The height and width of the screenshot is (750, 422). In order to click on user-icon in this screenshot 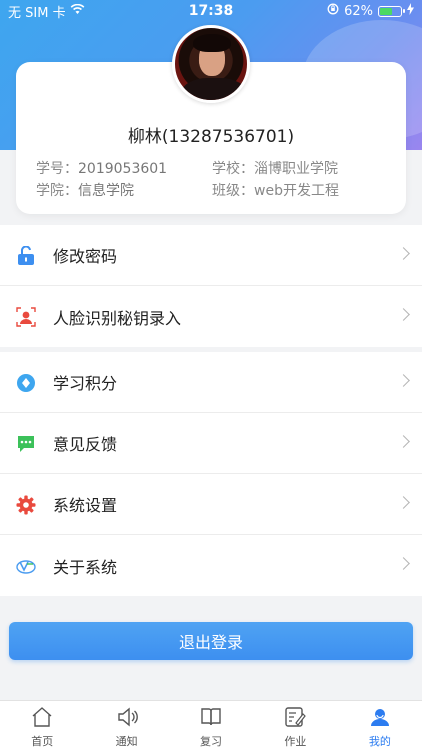, I will do `click(380, 718)`.